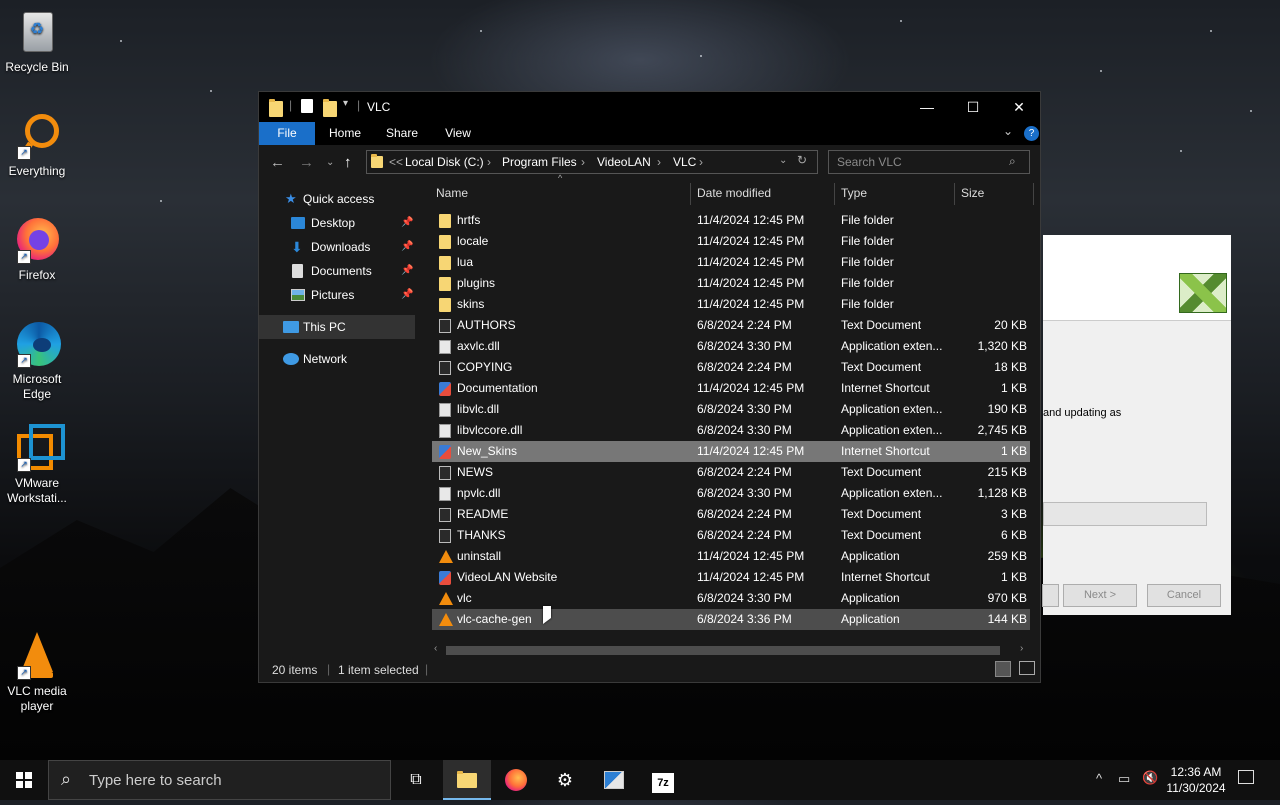  Describe the element at coordinates (1002, 493) in the screenshot. I see `file-size: 1,128 KB` at that location.